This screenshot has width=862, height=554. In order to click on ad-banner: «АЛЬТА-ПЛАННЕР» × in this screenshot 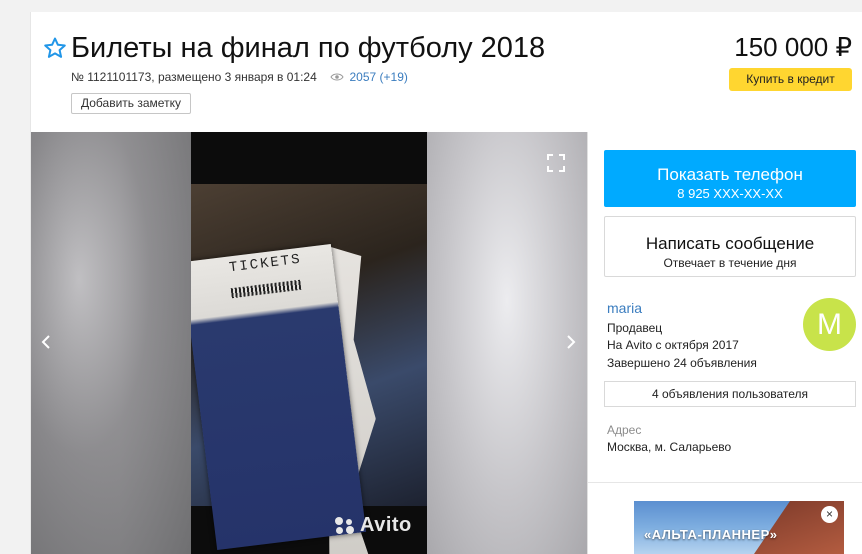, I will do `click(739, 527)`.